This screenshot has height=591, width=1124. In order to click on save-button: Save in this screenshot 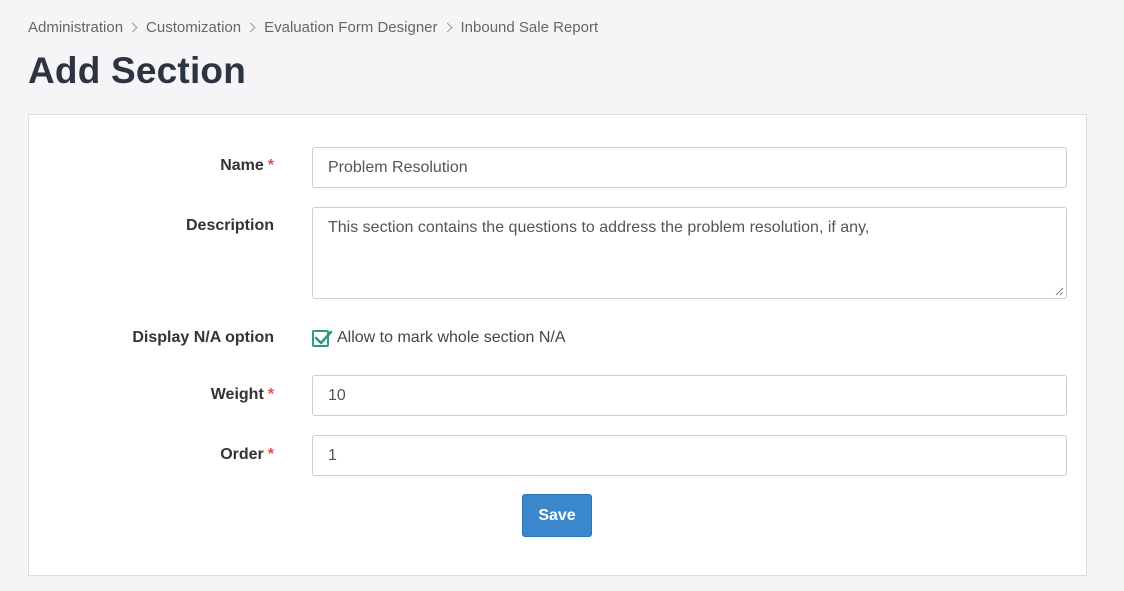, I will do `click(557, 515)`.